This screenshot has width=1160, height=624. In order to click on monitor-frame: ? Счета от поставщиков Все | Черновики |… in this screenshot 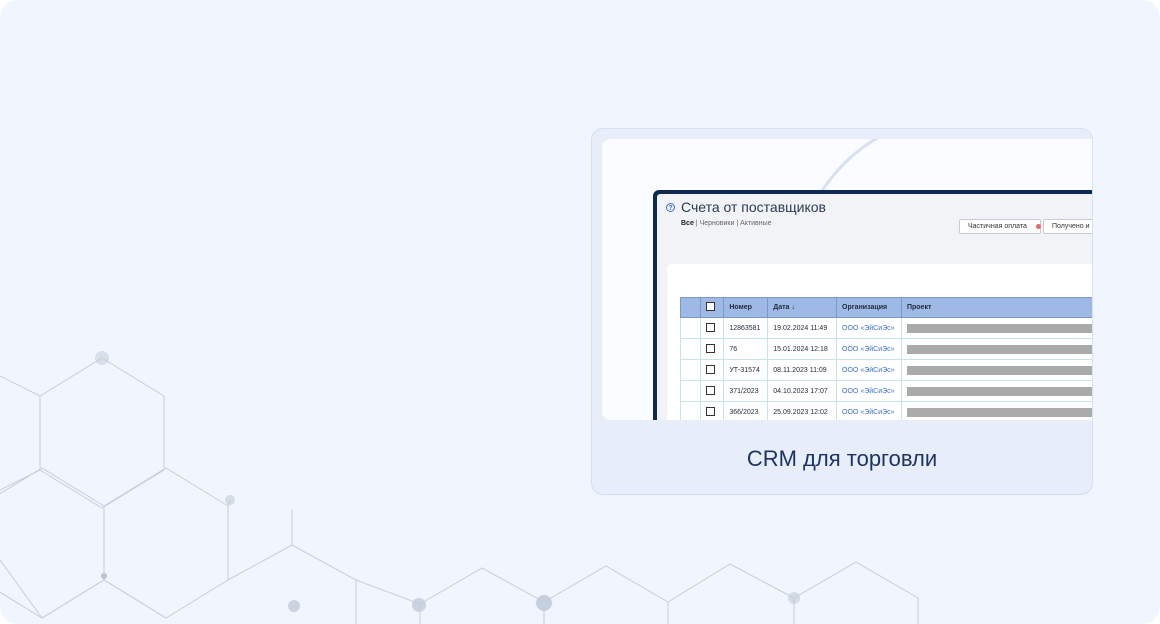, I will do `click(872, 305)`.